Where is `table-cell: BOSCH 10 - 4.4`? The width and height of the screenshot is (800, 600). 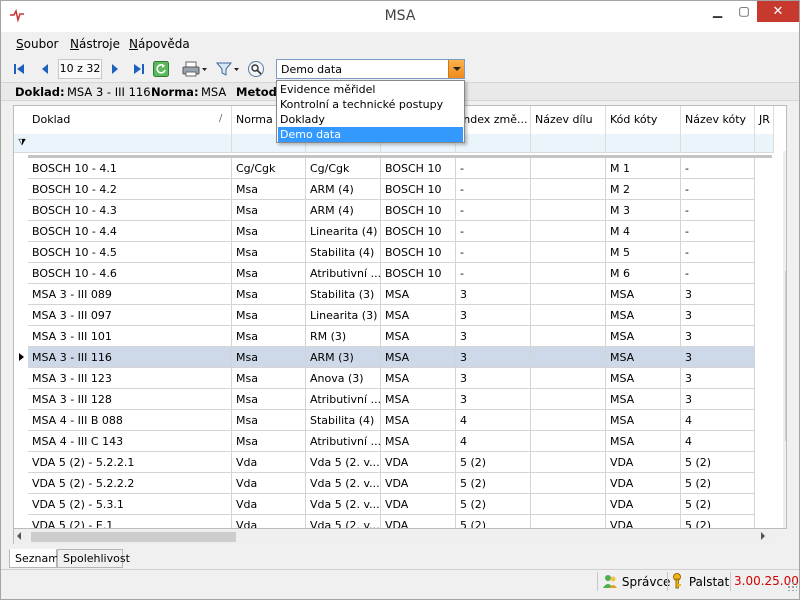 table-cell: BOSCH 10 - 4.4 is located at coordinates (130, 231).